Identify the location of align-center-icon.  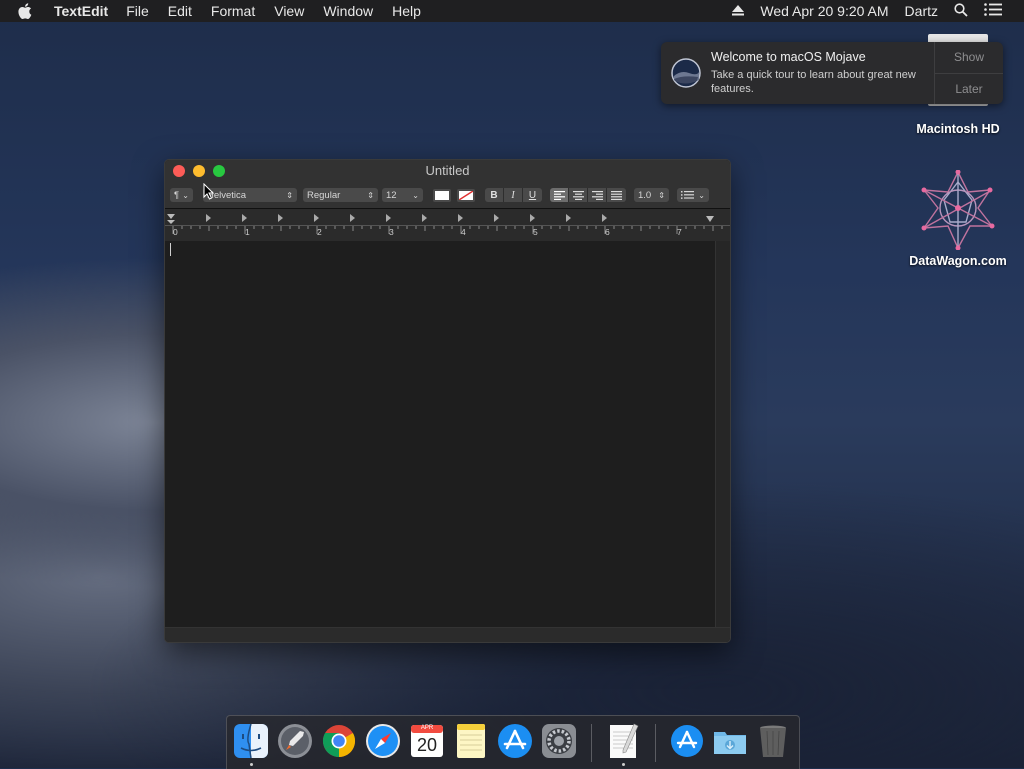
(578, 195).